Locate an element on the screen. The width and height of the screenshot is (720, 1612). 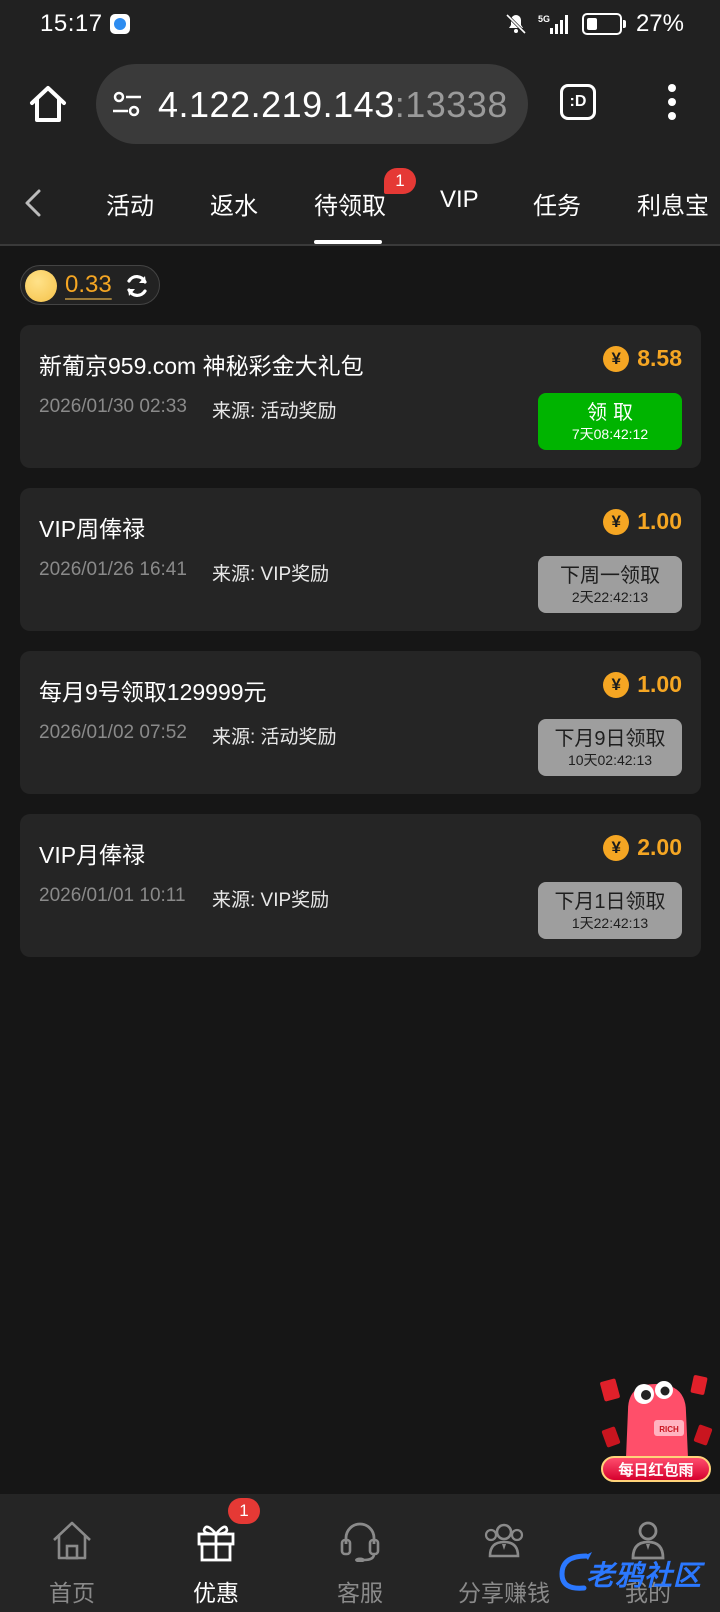
signal-5g-icon: 5G is located at coordinates (553, 24).